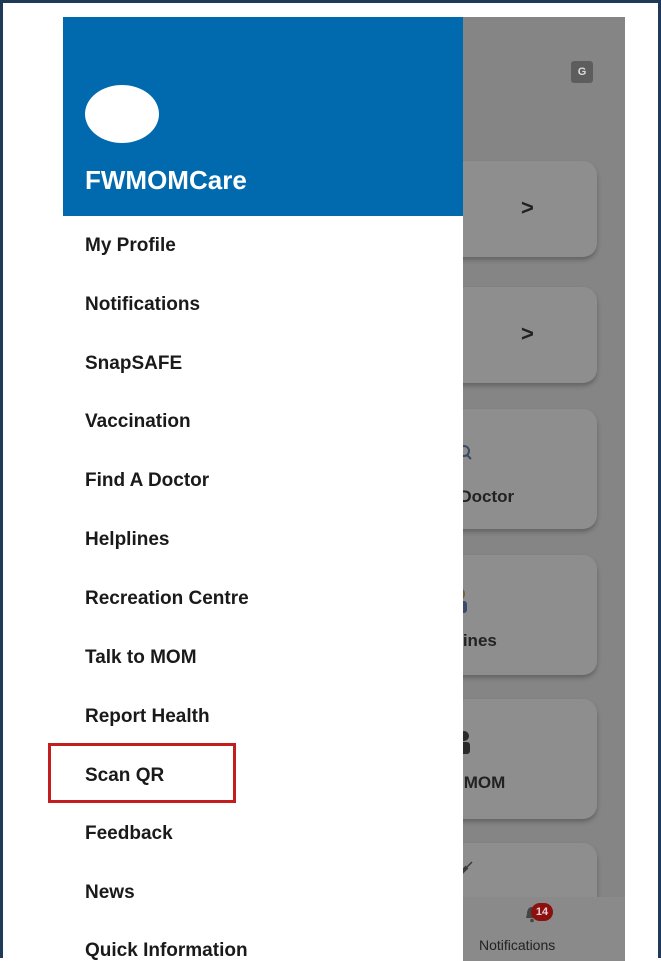 This screenshot has height=961, width=661. What do you see at coordinates (520, 759) in the screenshot?
I see `home-card-talk-to-mom: to MOM` at bounding box center [520, 759].